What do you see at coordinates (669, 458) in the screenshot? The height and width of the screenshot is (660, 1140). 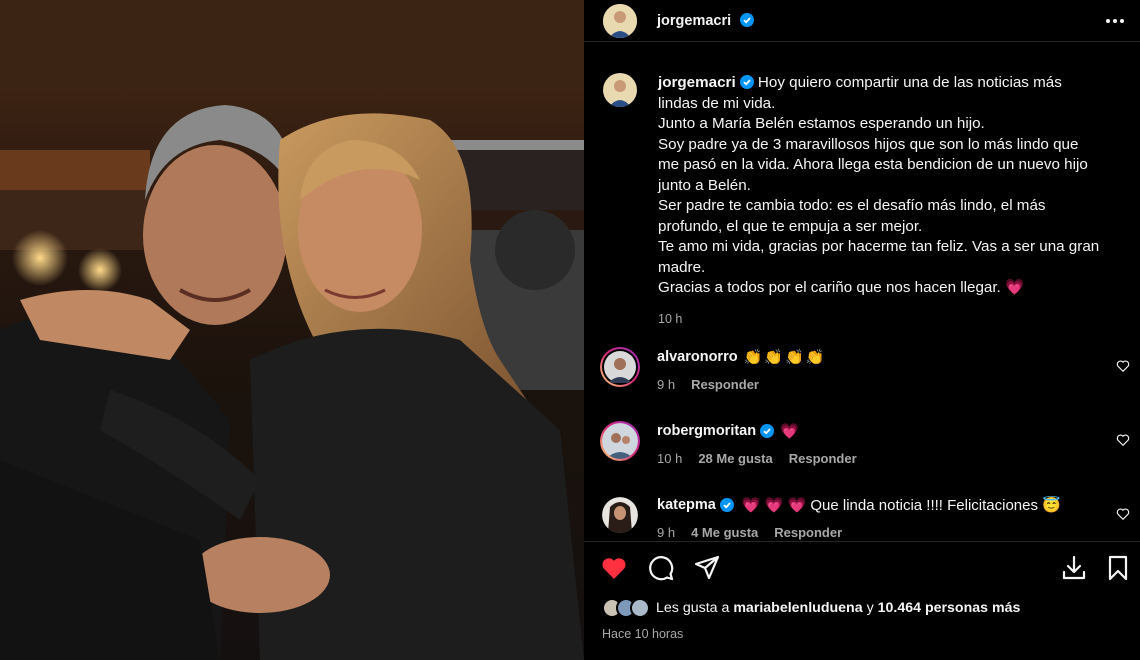 I see `comment-time: 10 h` at bounding box center [669, 458].